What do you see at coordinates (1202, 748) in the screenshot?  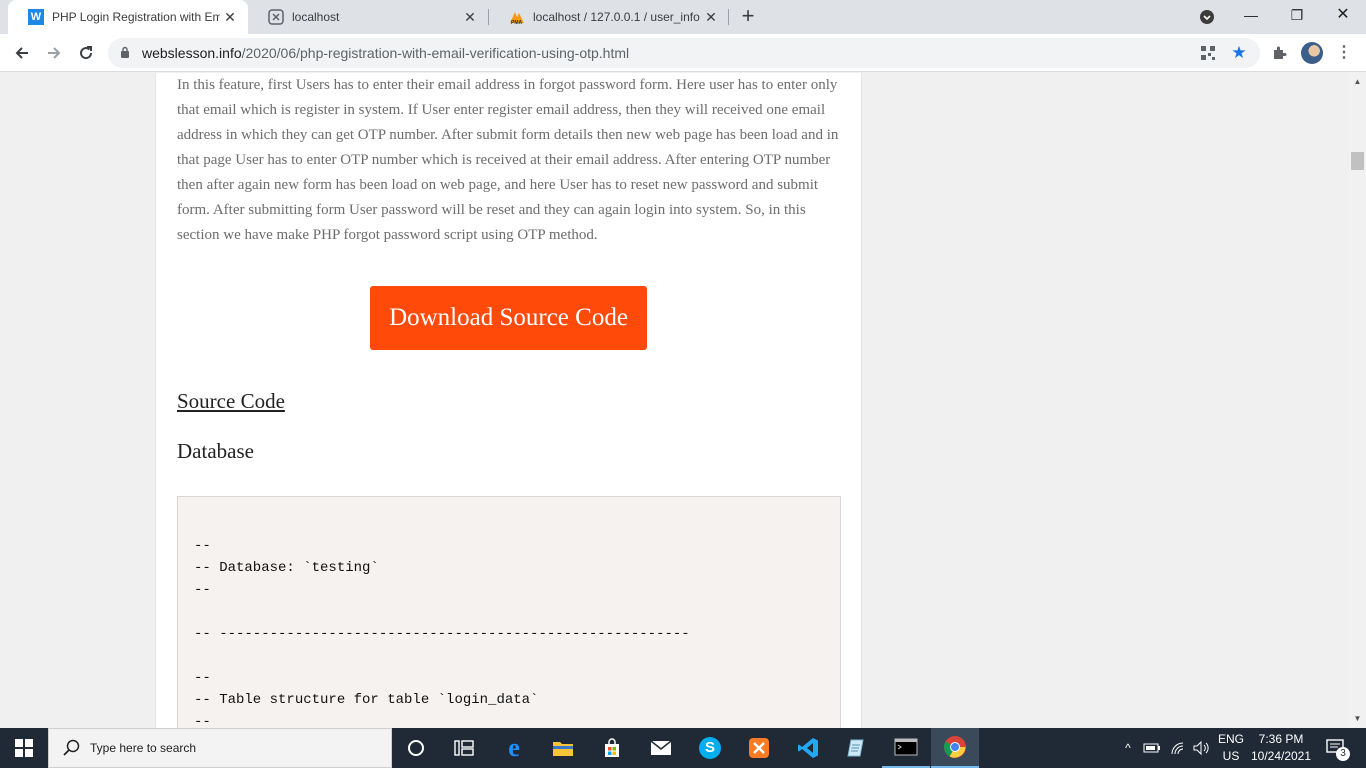 I see `volume-icon` at bounding box center [1202, 748].